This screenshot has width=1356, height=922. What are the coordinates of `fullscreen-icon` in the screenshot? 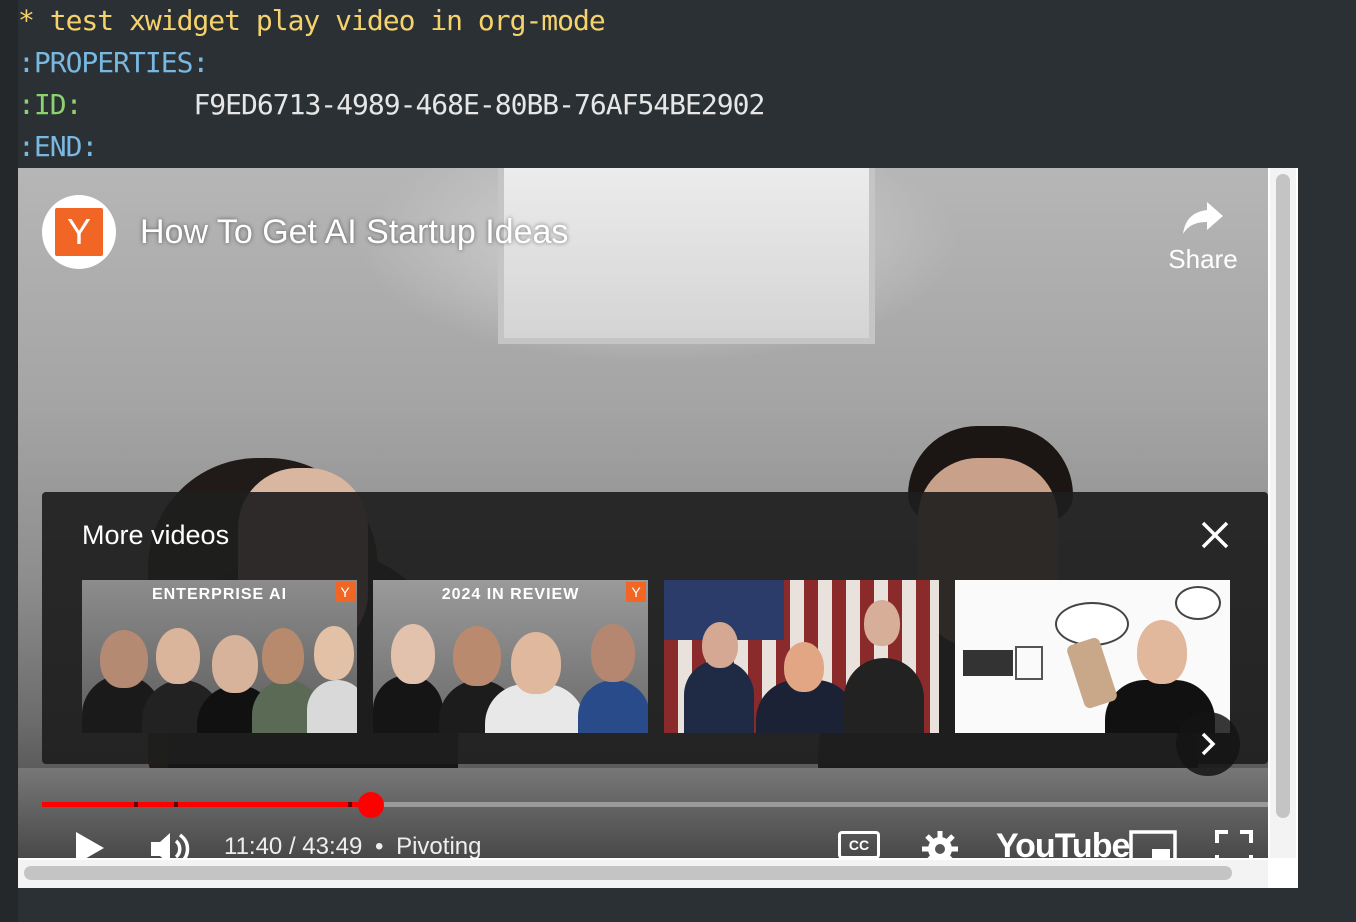 It's located at (1234, 843).